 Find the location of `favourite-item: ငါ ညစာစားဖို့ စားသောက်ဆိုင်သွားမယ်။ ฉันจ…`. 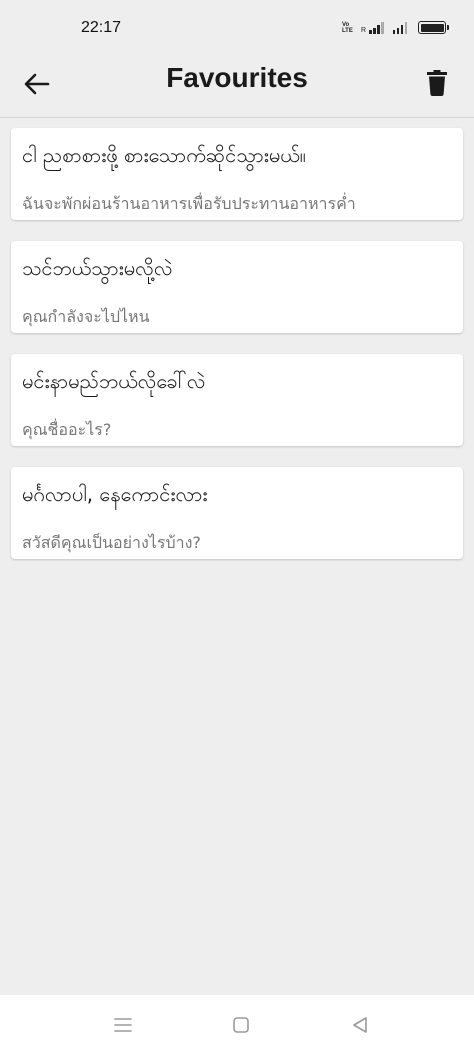

favourite-item: ငါ ညစာစားဖို့ စားသောက်ဆိုင်သွားမယ်။ ฉันจ… is located at coordinates (237, 174).